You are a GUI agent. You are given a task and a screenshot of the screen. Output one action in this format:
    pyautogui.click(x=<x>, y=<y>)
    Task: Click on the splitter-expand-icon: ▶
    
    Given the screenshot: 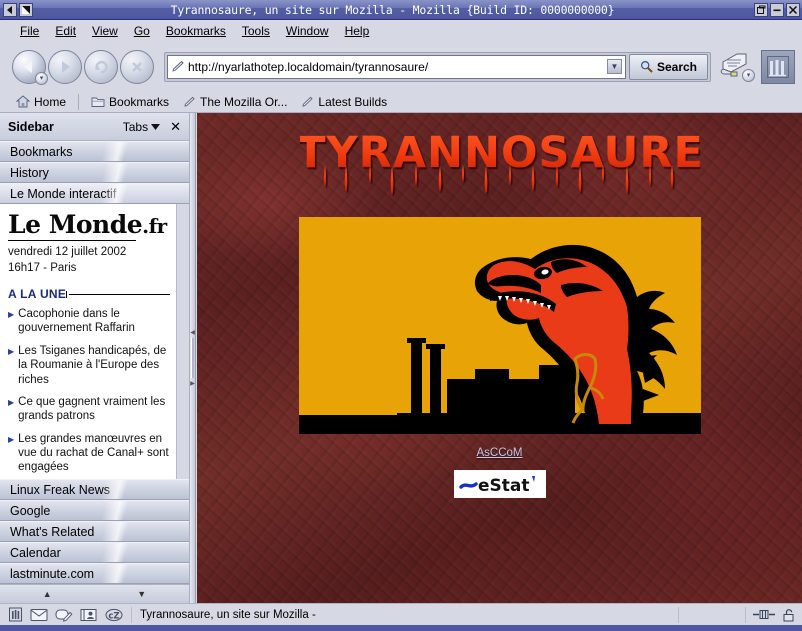 What is the action you would take?
    pyautogui.click(x=192, y=383)
    